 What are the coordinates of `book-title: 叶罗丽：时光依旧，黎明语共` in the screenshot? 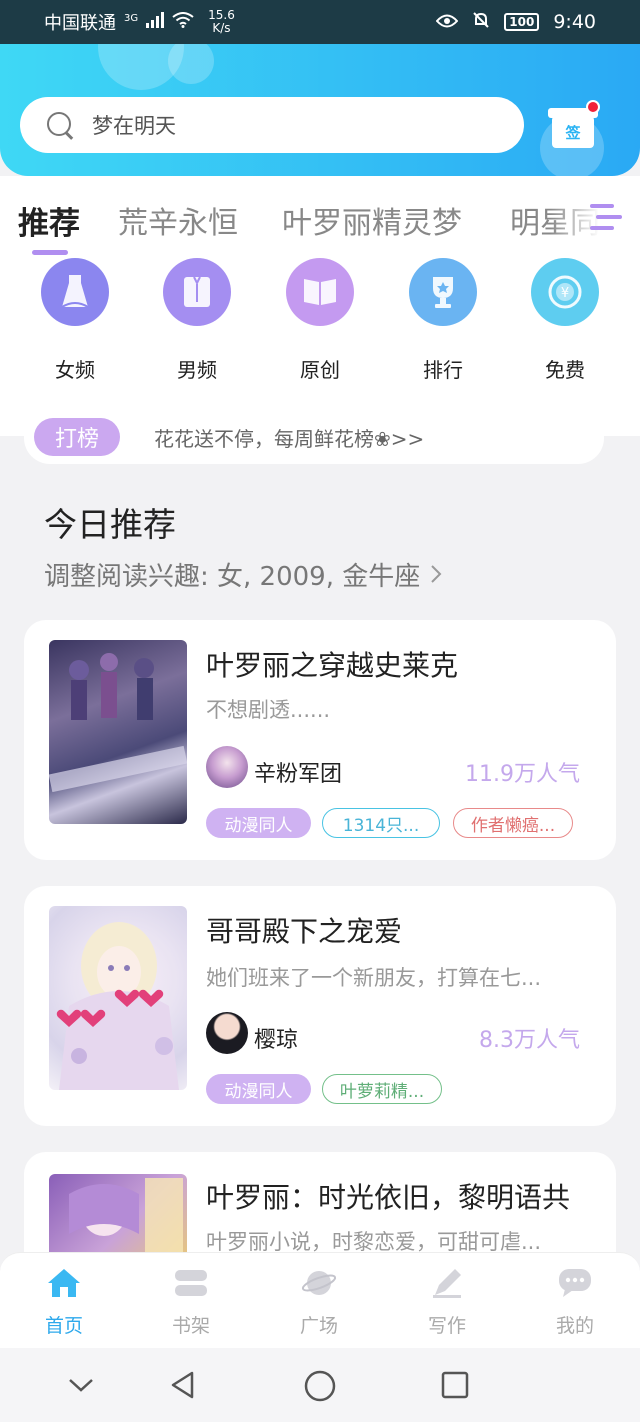 It's located at (388, 1197).